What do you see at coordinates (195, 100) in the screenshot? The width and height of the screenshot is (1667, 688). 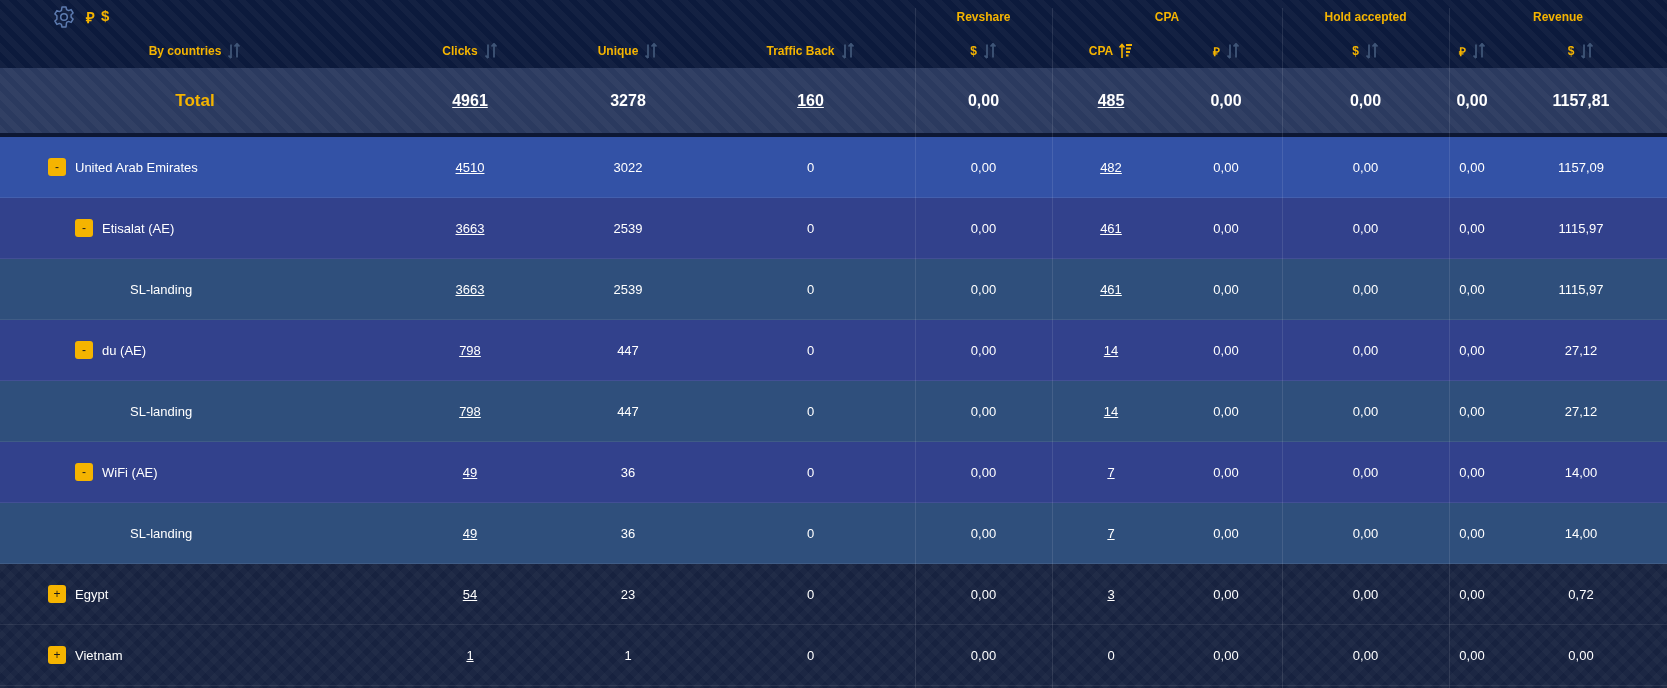 I see `total-label: Total` at bounding box center [195, 100].